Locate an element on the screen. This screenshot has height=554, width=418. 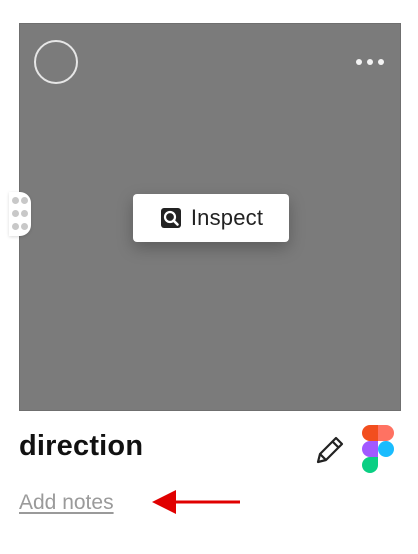
pencil-icon is located at coordinates (330, 450).